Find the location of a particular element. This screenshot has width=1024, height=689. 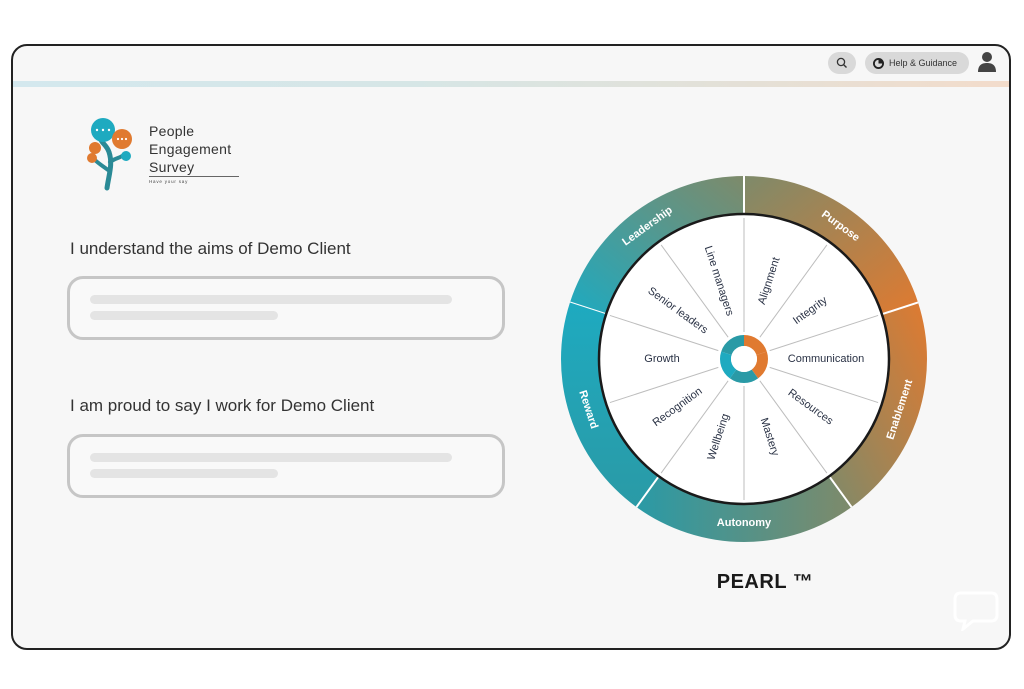

search-button is located at coordinates (842, 63).